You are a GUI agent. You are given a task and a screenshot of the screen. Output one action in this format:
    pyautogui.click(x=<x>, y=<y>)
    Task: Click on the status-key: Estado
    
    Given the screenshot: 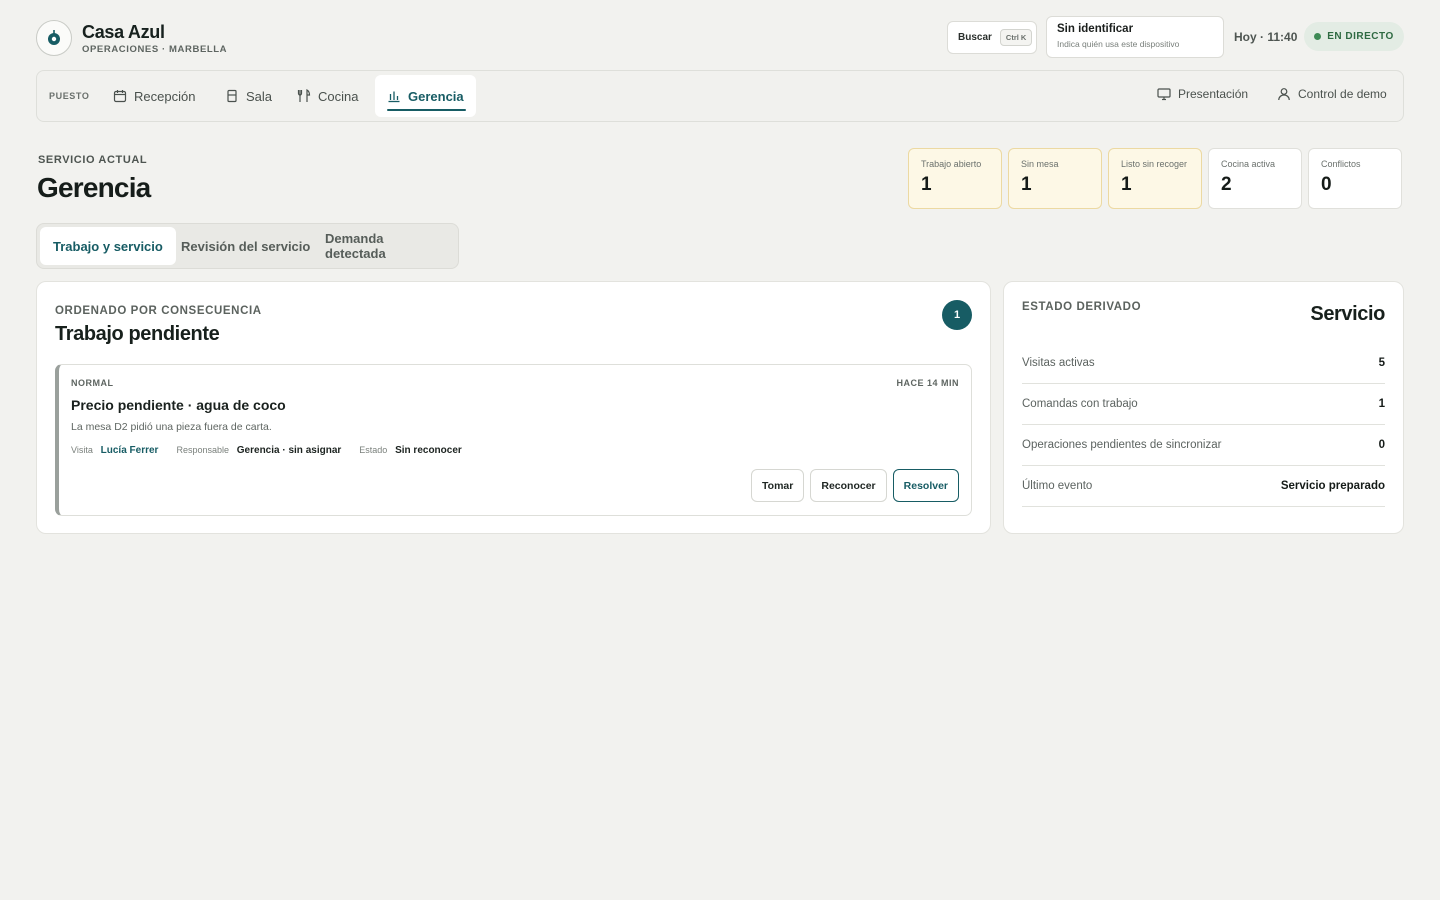 What is the action you would take?
    pyautogui.click(x=373, y=450)
    